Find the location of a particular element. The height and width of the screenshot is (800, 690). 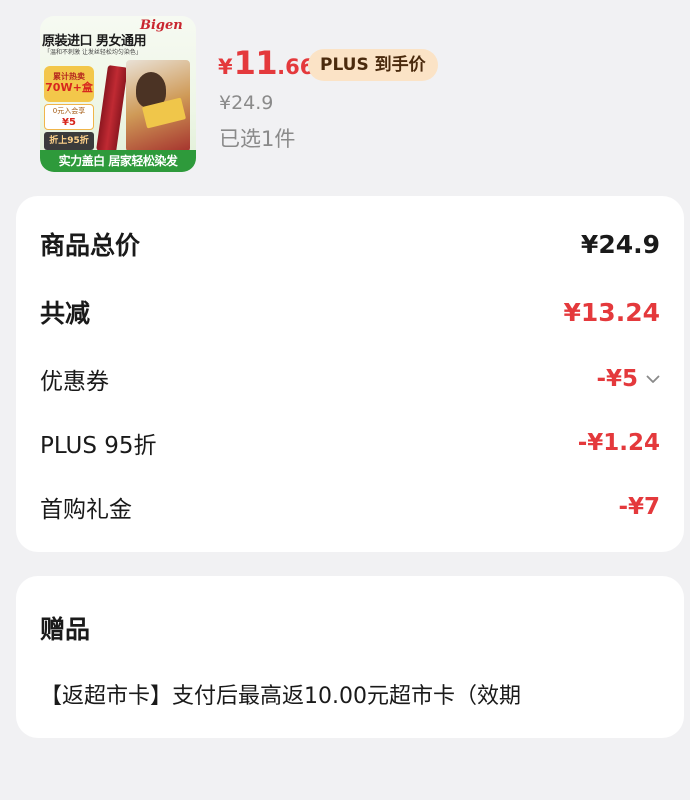

total-price-value: ¥24.9 is located at coordinates (620, 244).